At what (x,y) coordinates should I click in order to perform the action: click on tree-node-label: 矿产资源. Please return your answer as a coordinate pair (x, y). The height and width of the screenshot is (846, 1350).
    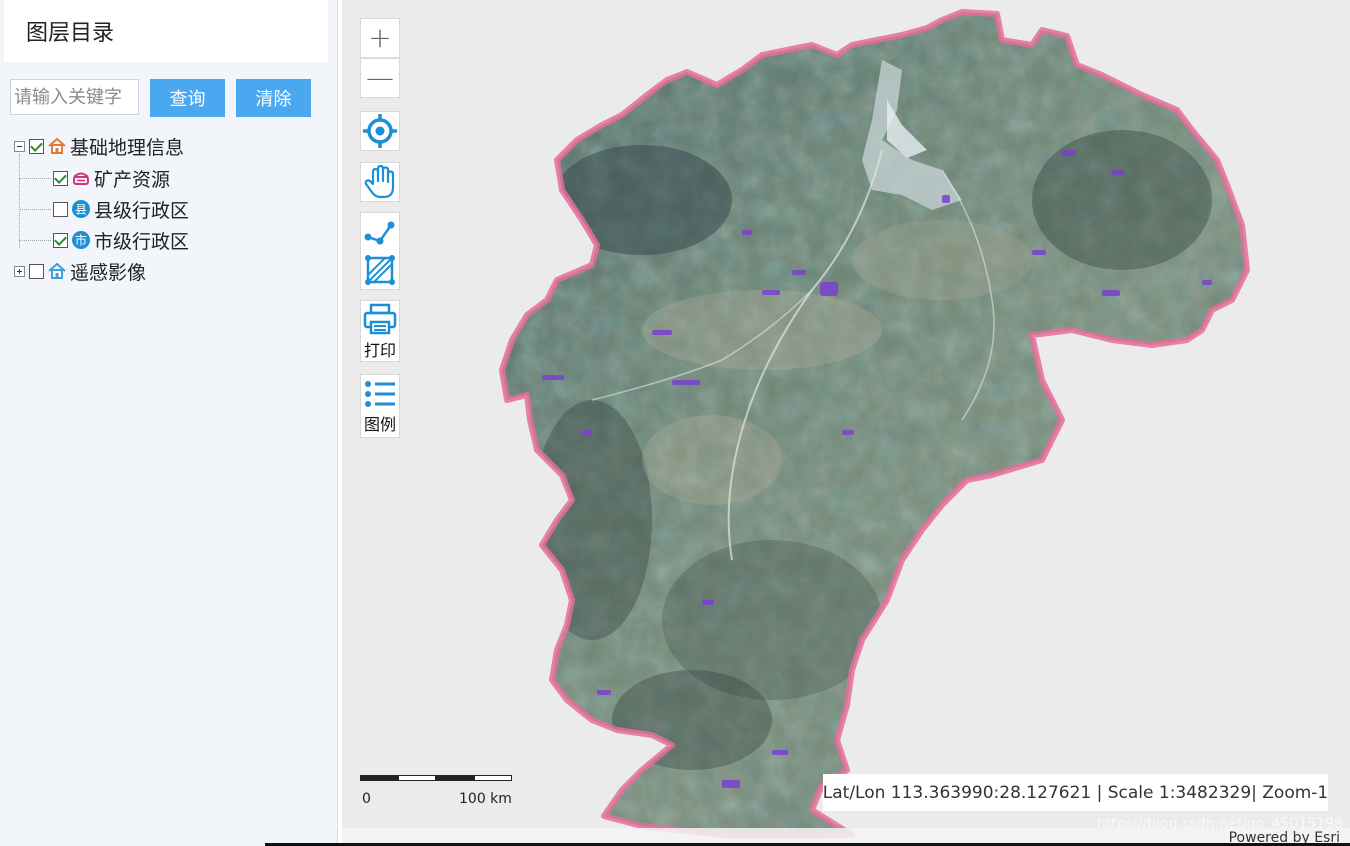
    Looking at the image, I should click on (132, 179).